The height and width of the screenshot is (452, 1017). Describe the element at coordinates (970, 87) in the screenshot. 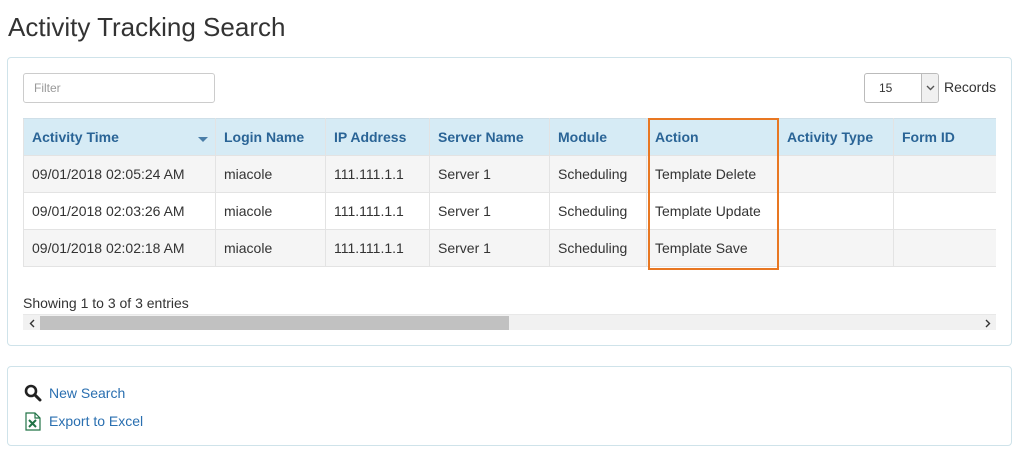

I see `records-label: Records` at that location.